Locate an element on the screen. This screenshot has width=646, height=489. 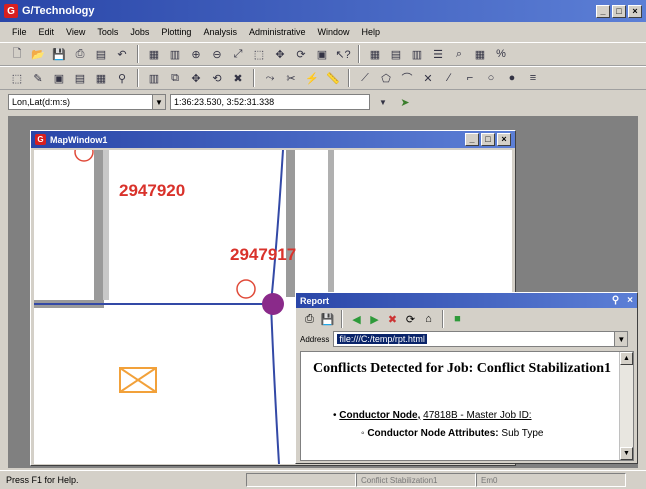
help-pointer-icon: ↖? is located at coordinates (343, 54).